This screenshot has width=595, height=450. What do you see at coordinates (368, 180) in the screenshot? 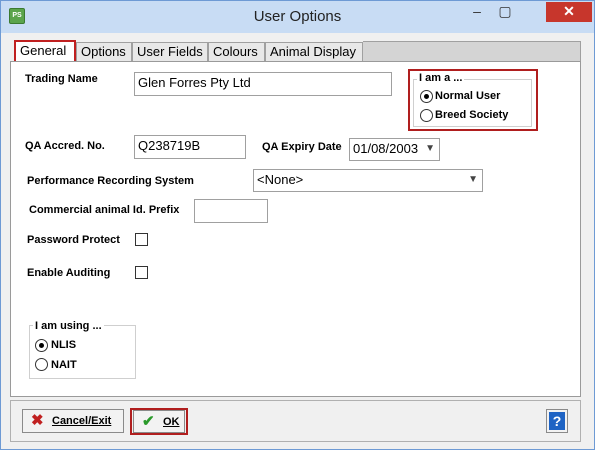
I see `perf-recording-select: <None> ▼` at bounding box center [368, 180].